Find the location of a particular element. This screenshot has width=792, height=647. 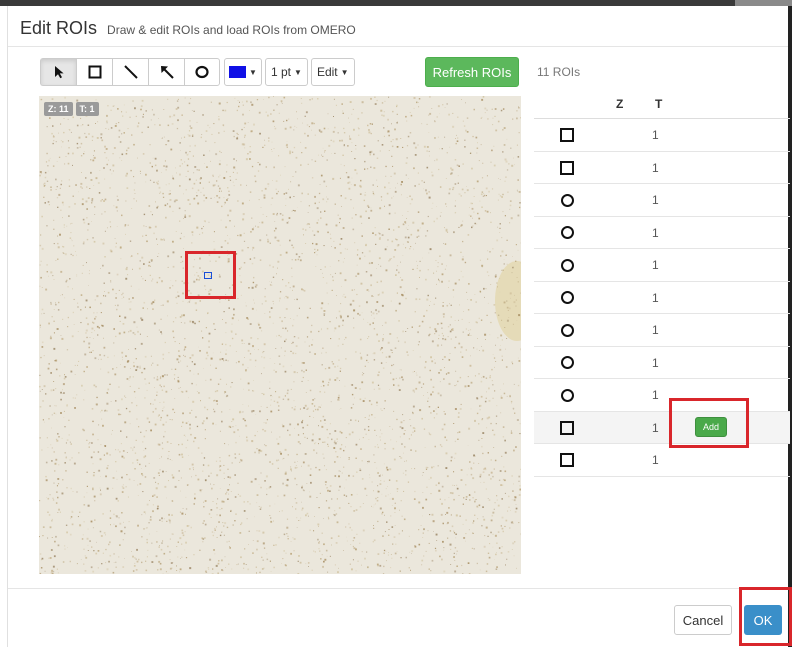

color-picker-button: ▼ is located at coordinates (243, 72).